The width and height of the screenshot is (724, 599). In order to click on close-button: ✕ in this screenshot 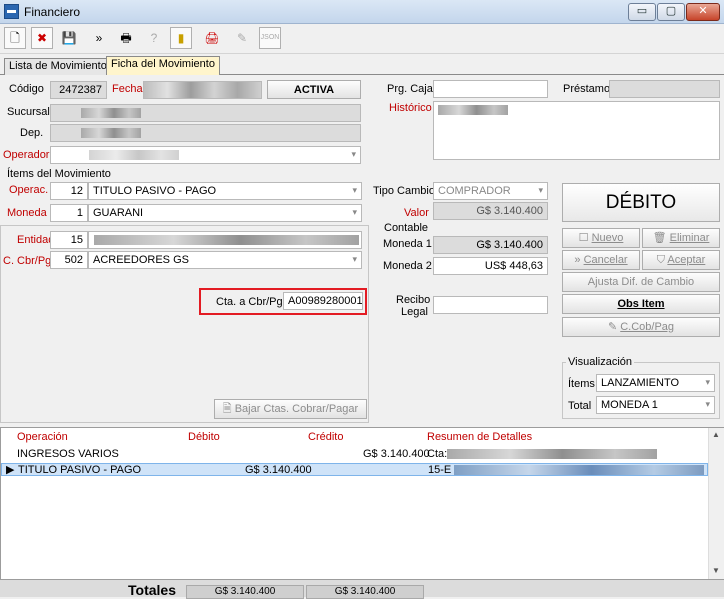, I will do `click(703, 12)`.